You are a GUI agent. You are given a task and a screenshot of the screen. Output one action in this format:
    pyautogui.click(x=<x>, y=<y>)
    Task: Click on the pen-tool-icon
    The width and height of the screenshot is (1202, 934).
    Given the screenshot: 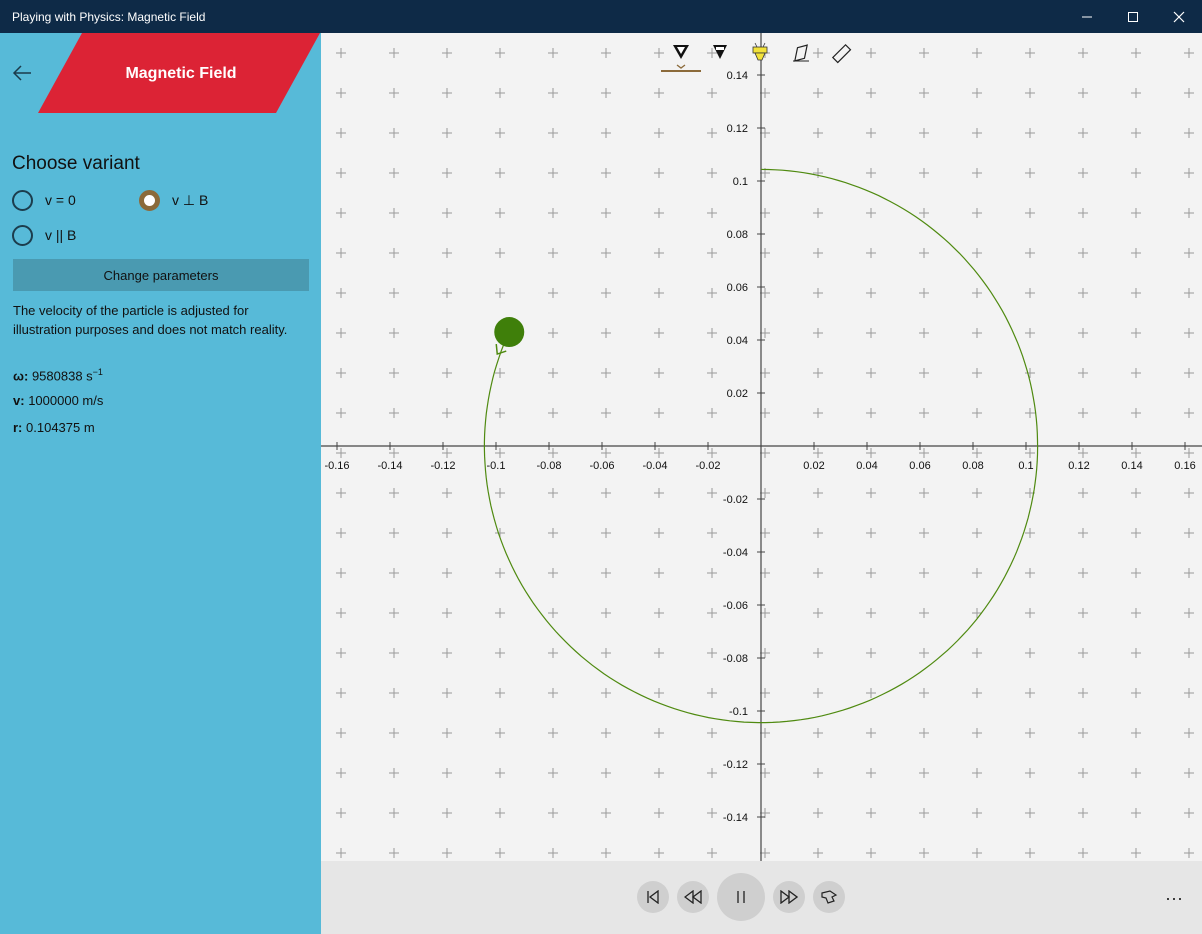 What is the action you would take?
    pyautogui.click(x=681, y=58)
    